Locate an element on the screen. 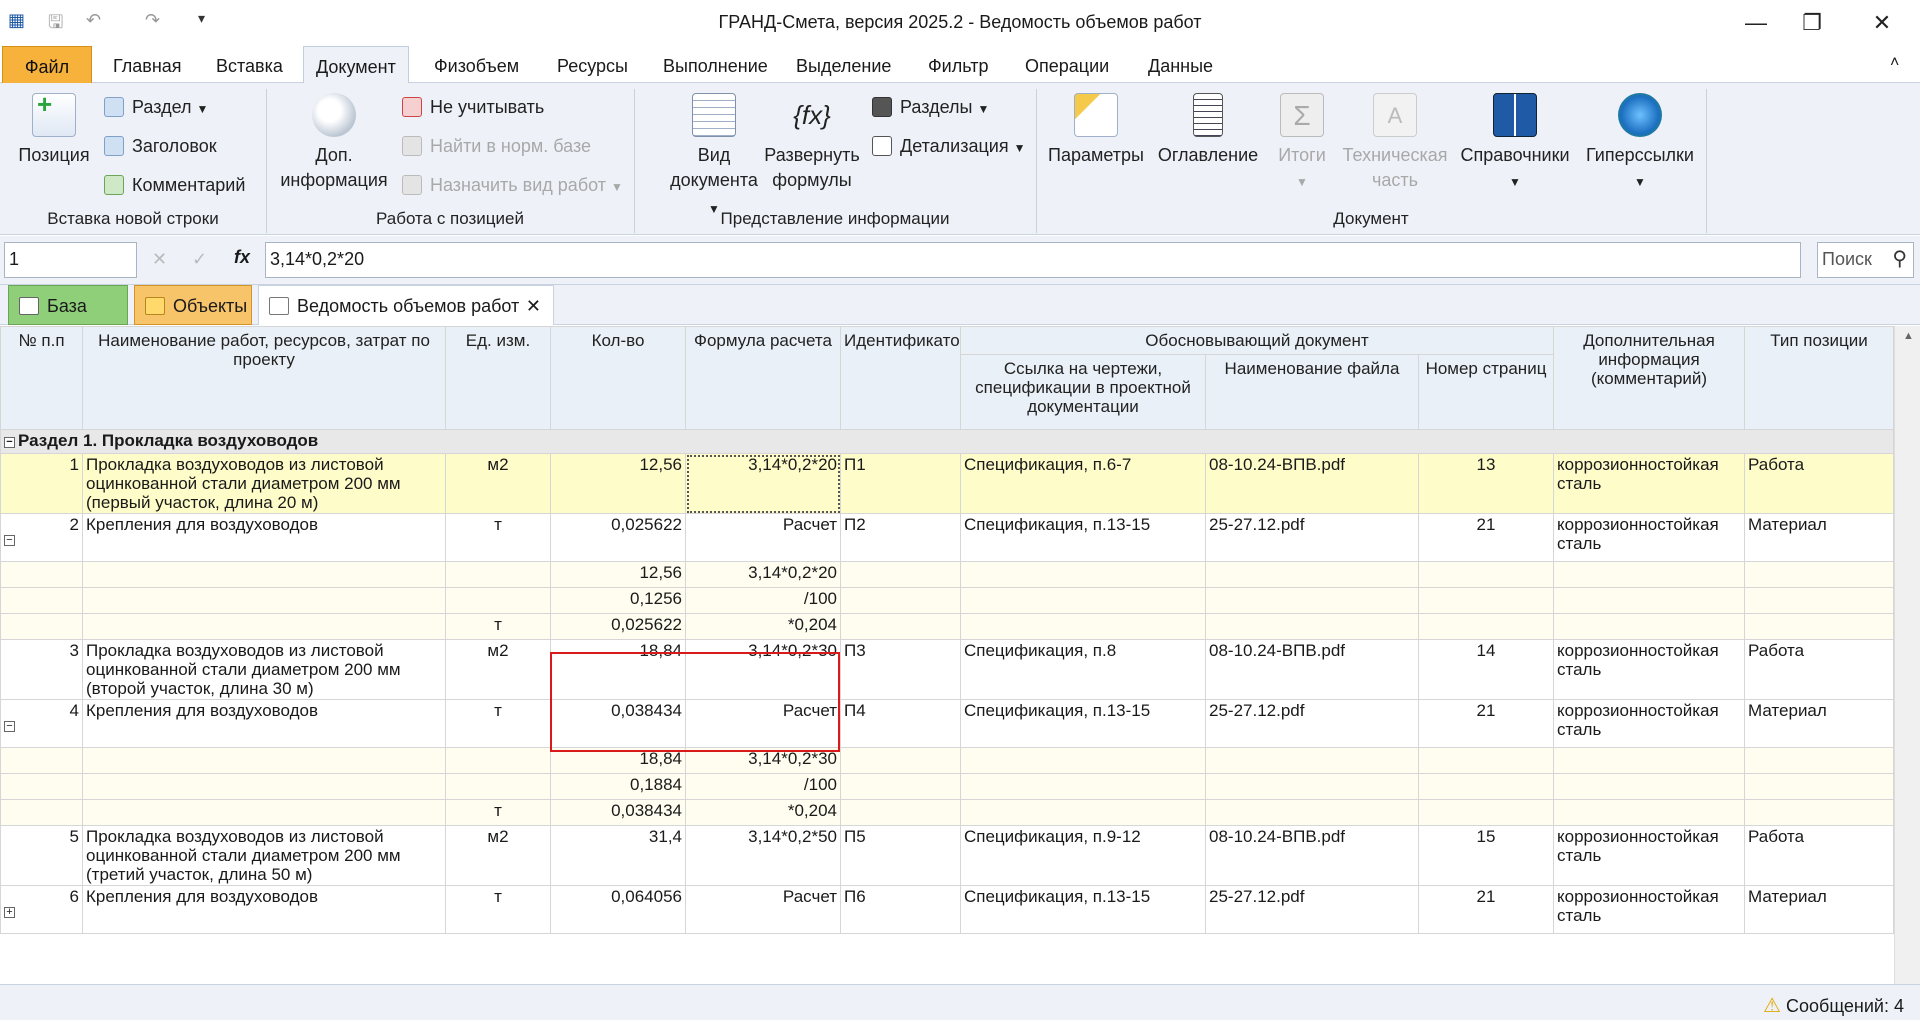 The width and height of the screenshot is (1920, 1020). cell-drawing-ref: Спецификация, п.13-15 is located at coordinates (1083, 909).